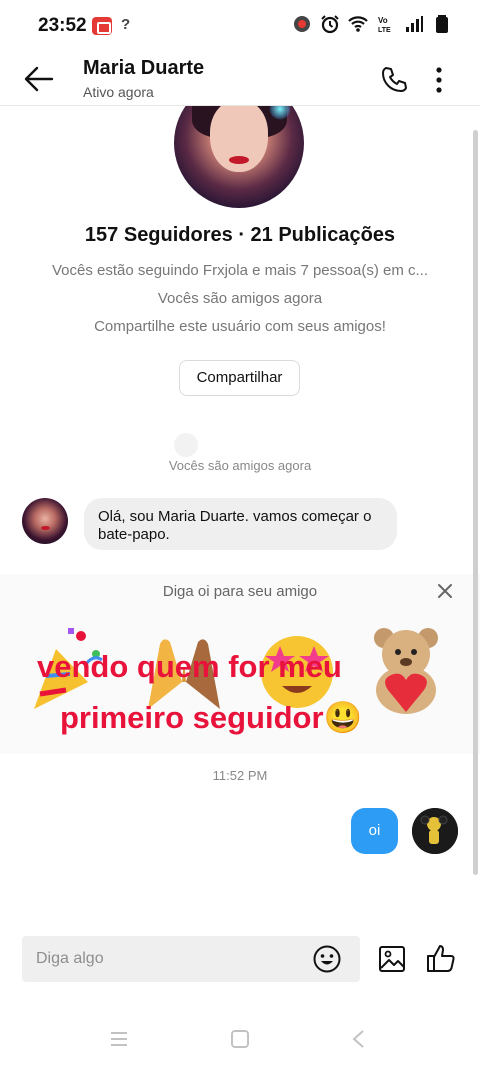 This screenshot has width=480, height=1066. I want to click on close-icon, so click(445, 591).